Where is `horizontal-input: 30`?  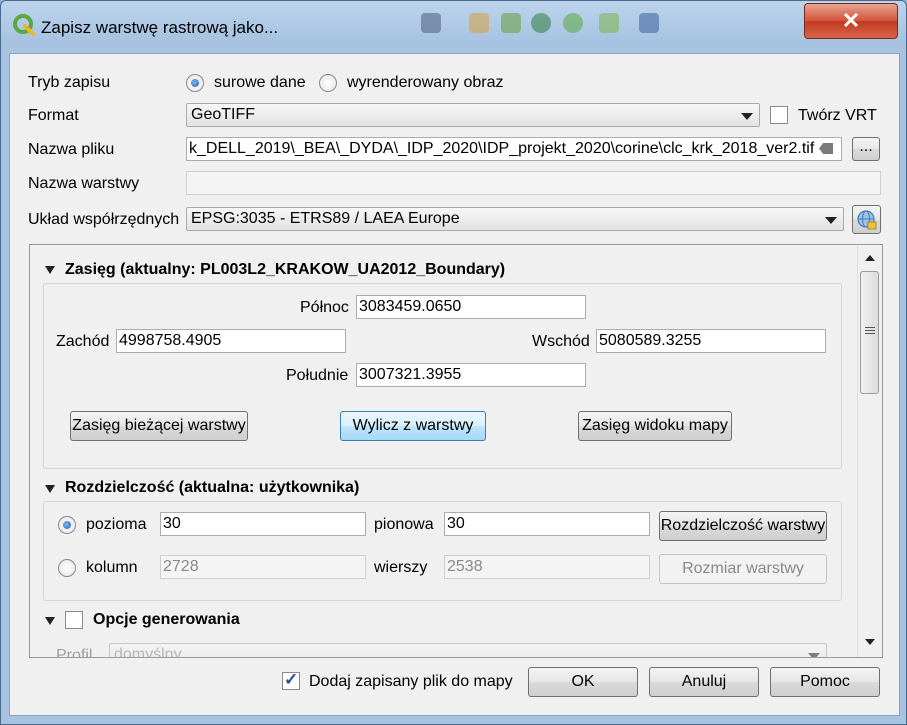 horizontal-input: 30 is located at coordinates (263, 524).